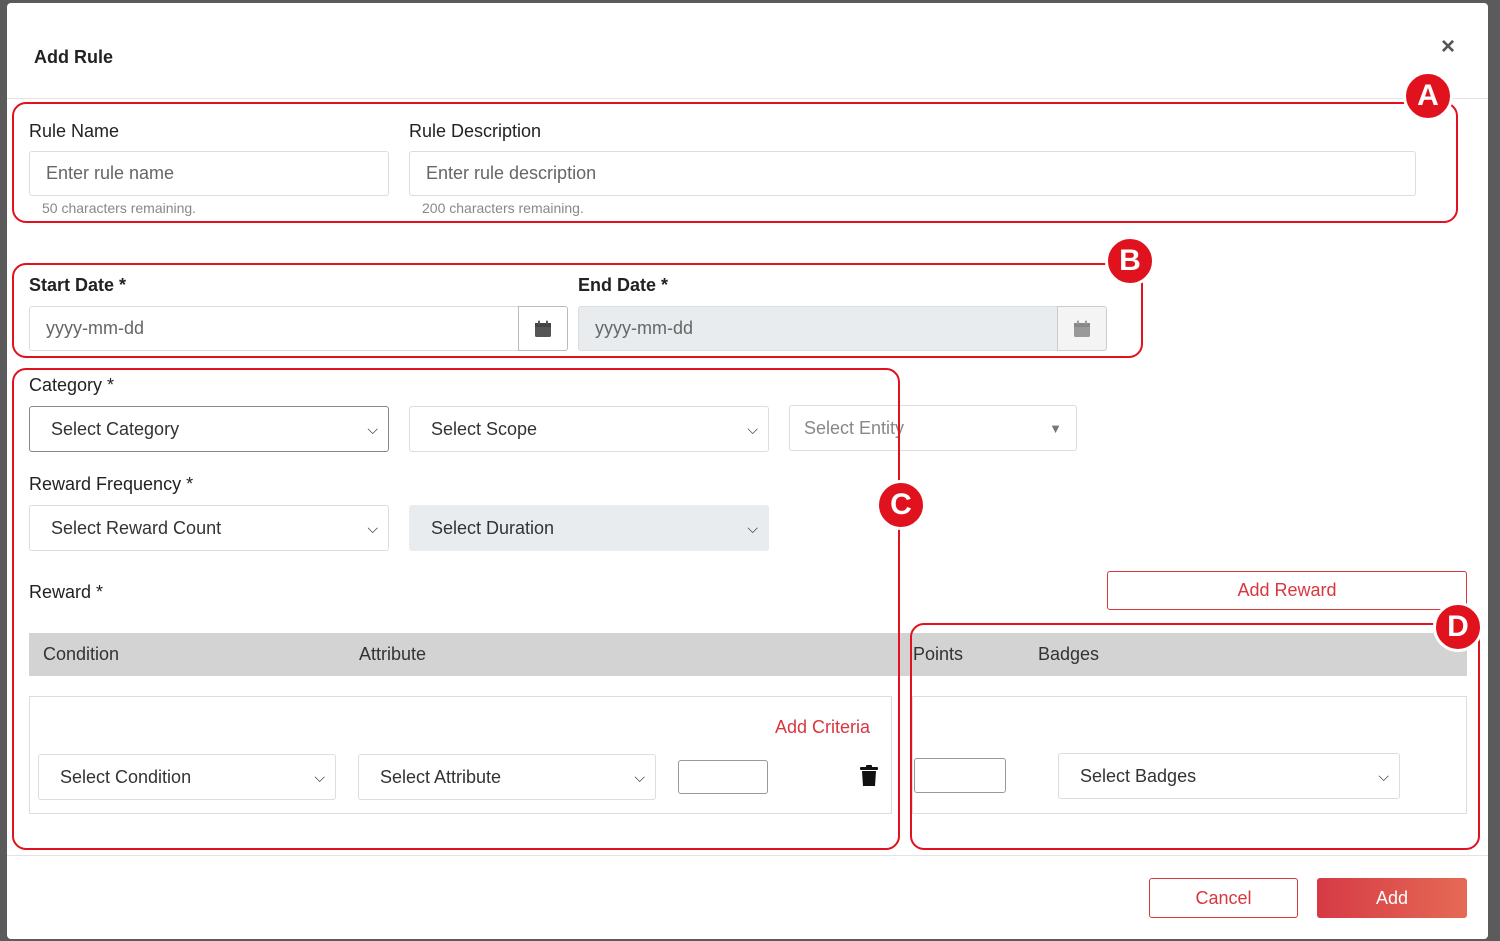 The height and width of the screenshot is (941, 1500). What do you see at coordinates (393, 654) in the screenshot?
I see `column-attribute: Attribute` at bounding box center [393, 654].